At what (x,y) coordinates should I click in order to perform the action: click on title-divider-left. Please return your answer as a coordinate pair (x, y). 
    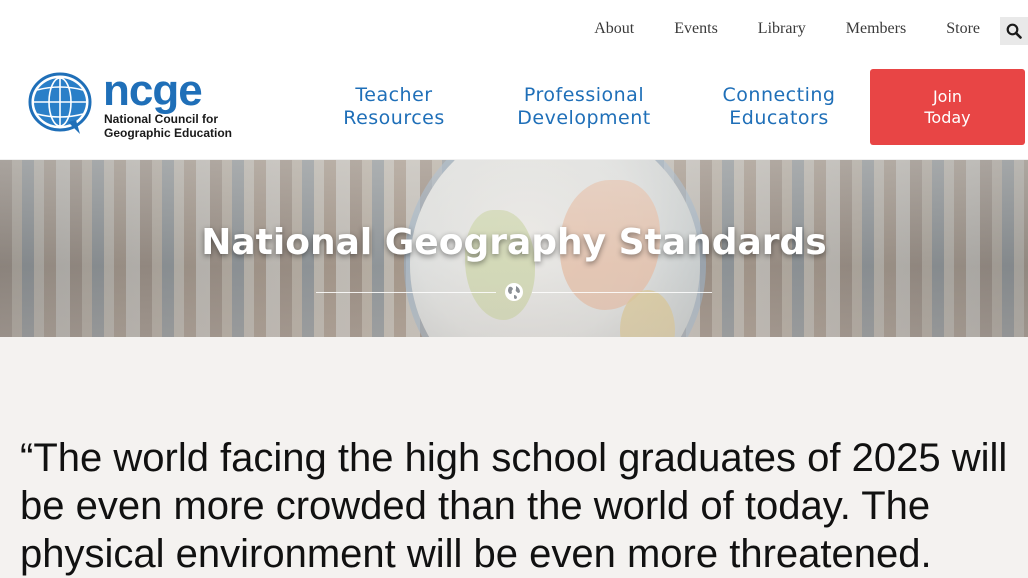
    Looking at the image, I should click on (406, 292).